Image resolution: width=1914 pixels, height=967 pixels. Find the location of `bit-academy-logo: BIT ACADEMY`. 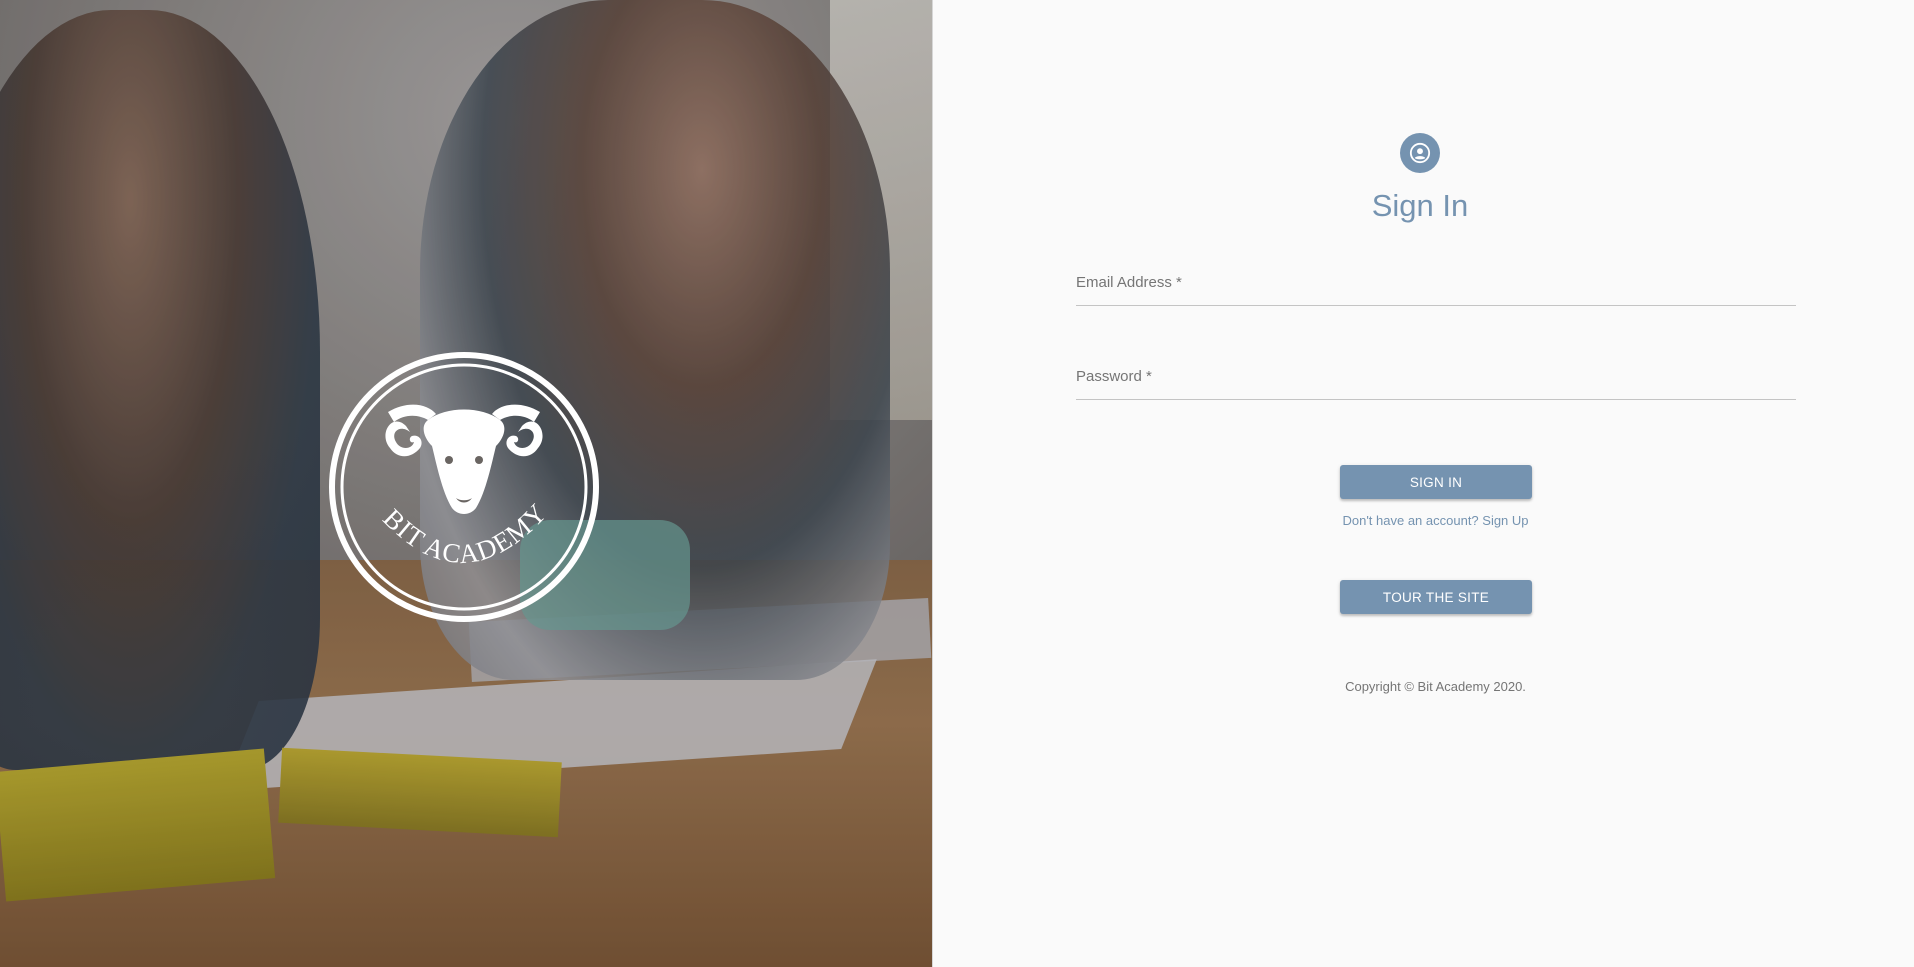

bit-academy-logo: BIT ACADEMY is located at coordinates (464, 487).